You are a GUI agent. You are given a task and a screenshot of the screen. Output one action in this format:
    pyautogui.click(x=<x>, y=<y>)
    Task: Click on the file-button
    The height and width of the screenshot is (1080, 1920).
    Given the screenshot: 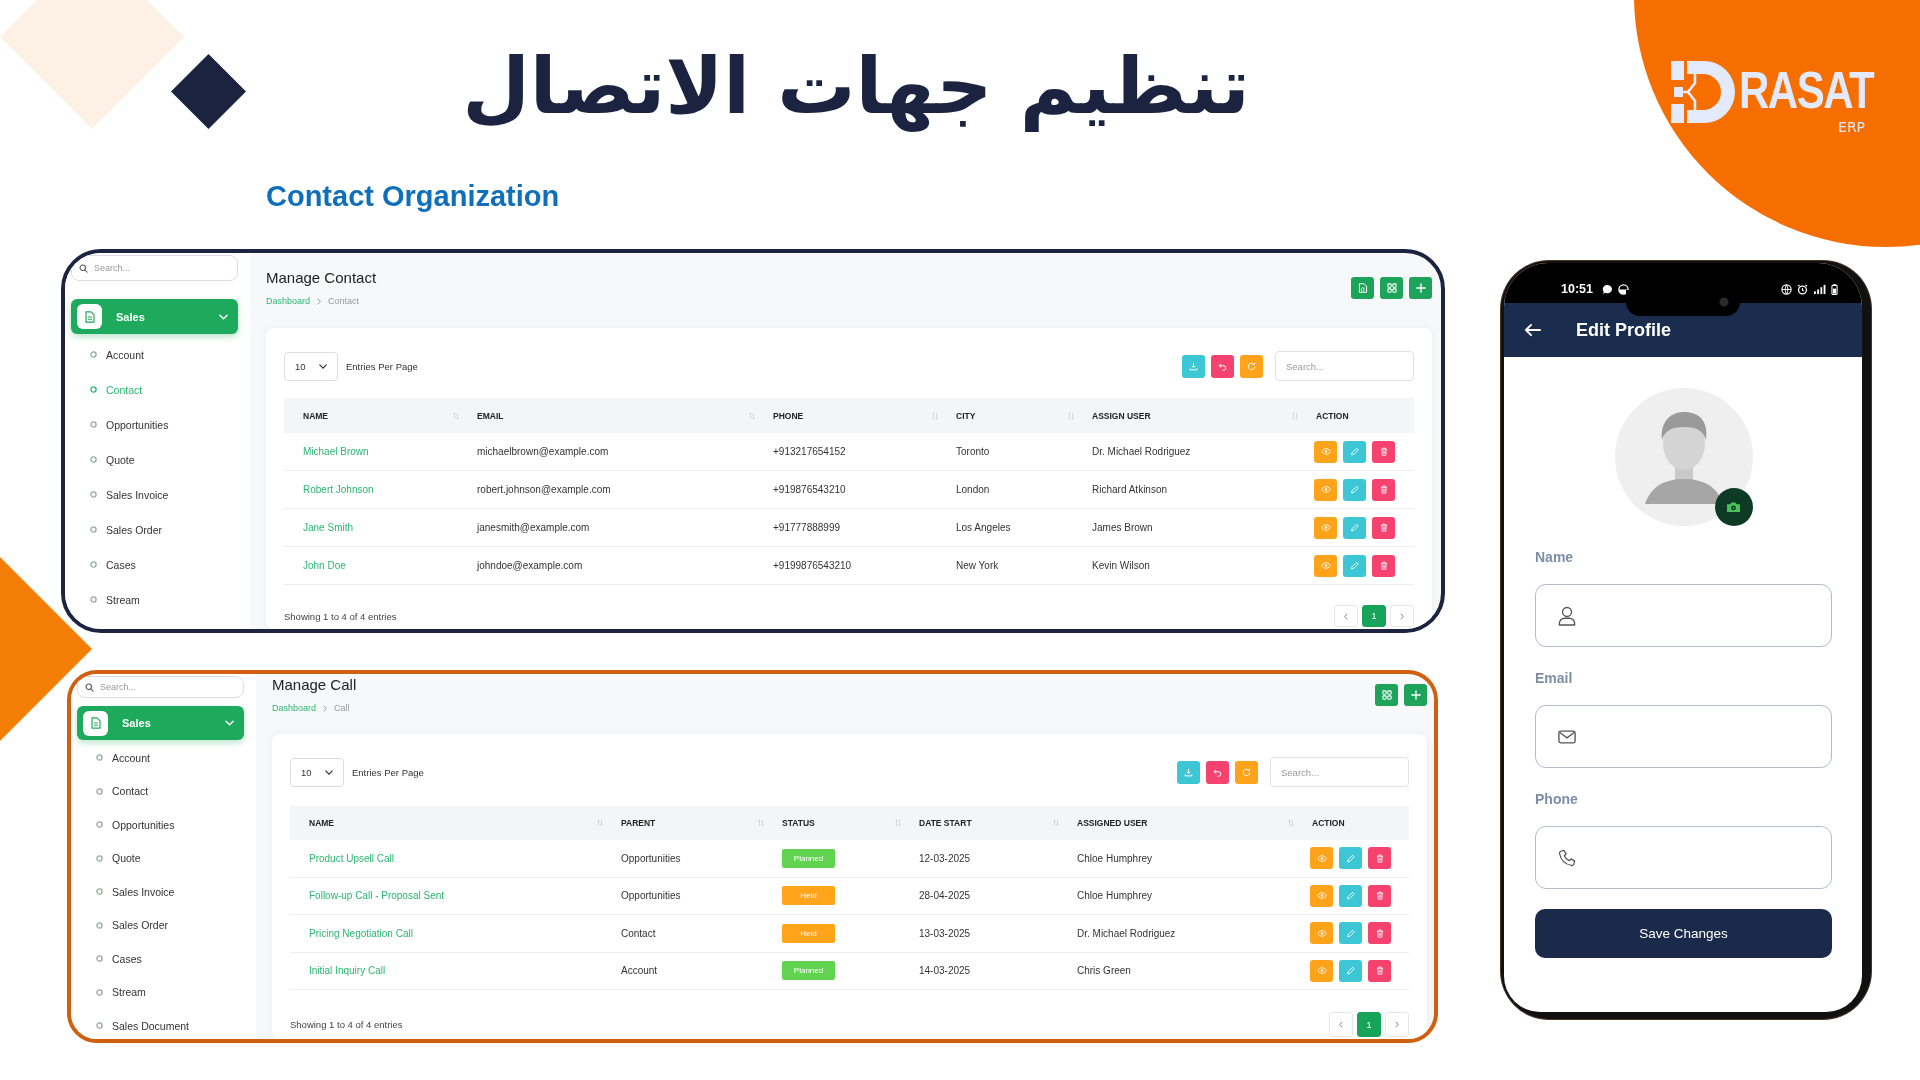 What is the action you would take?
    pyautogui.click(x=1362, y=288)
    